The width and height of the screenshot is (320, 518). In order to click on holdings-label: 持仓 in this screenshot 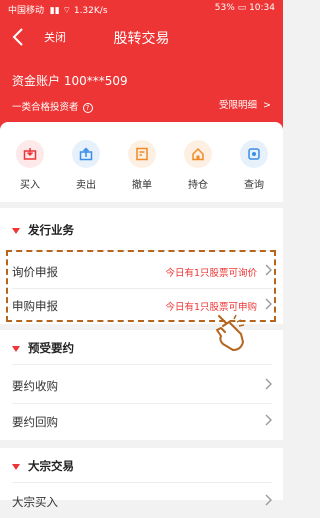, I will do `click(198, 185)`.